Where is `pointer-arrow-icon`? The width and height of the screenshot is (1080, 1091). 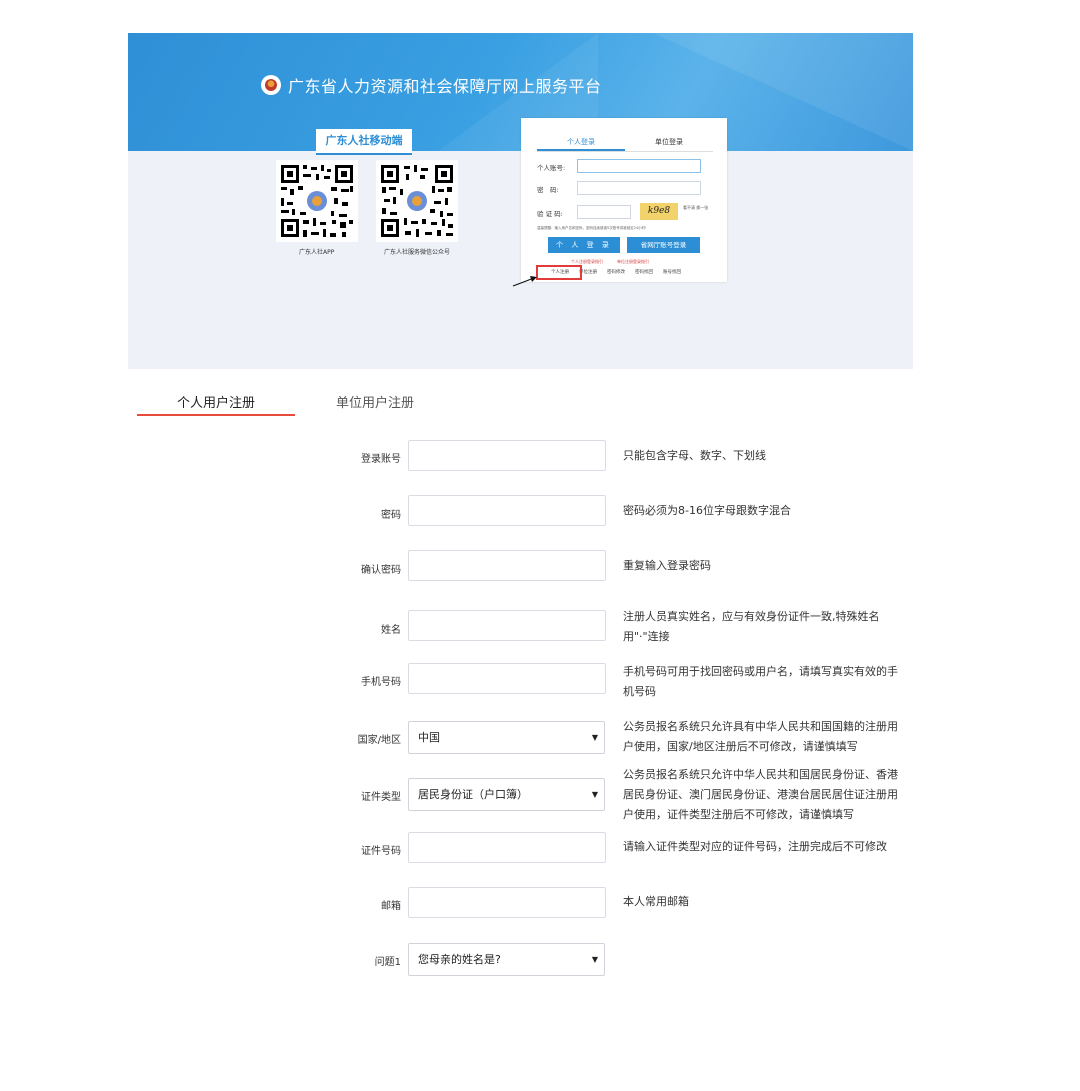
pointer-arrow-icon is located at coordinates (524, 281).